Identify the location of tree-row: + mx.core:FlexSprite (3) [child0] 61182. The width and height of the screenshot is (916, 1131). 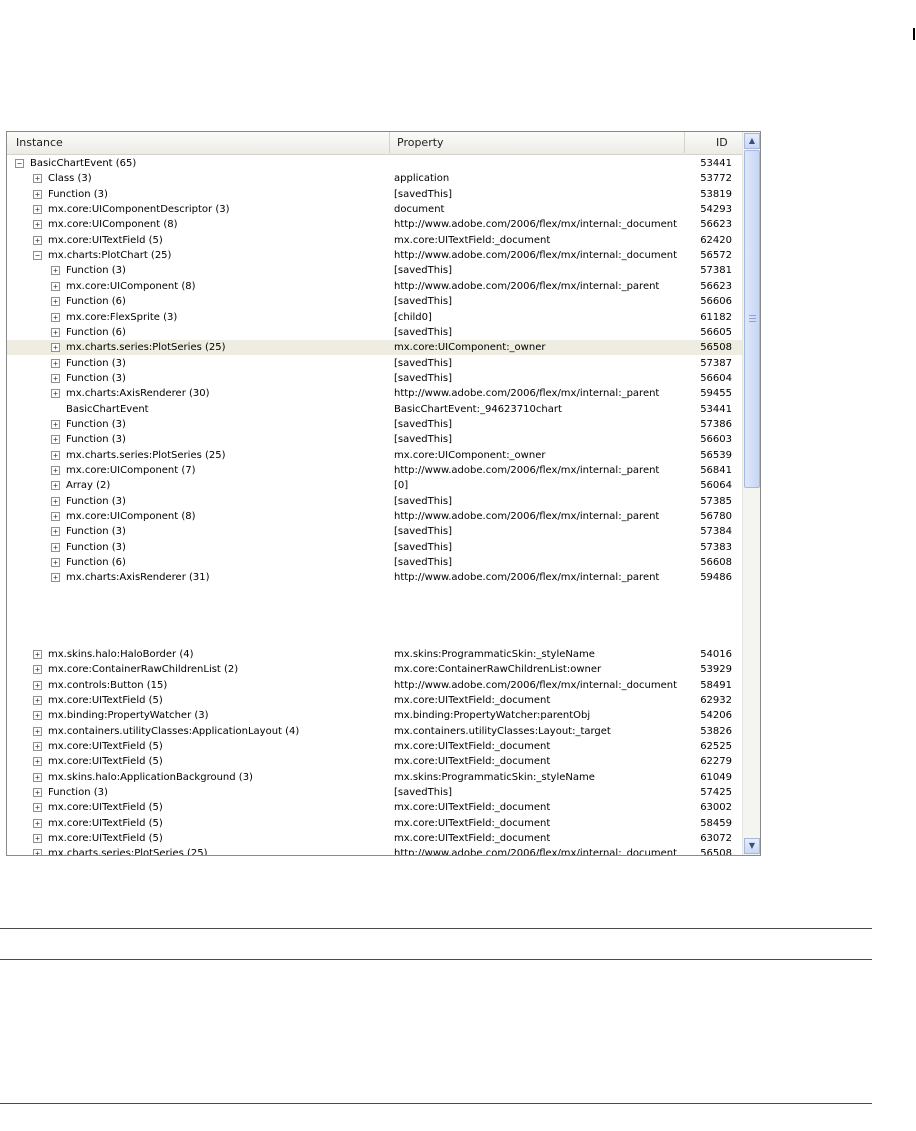
(374, 317).